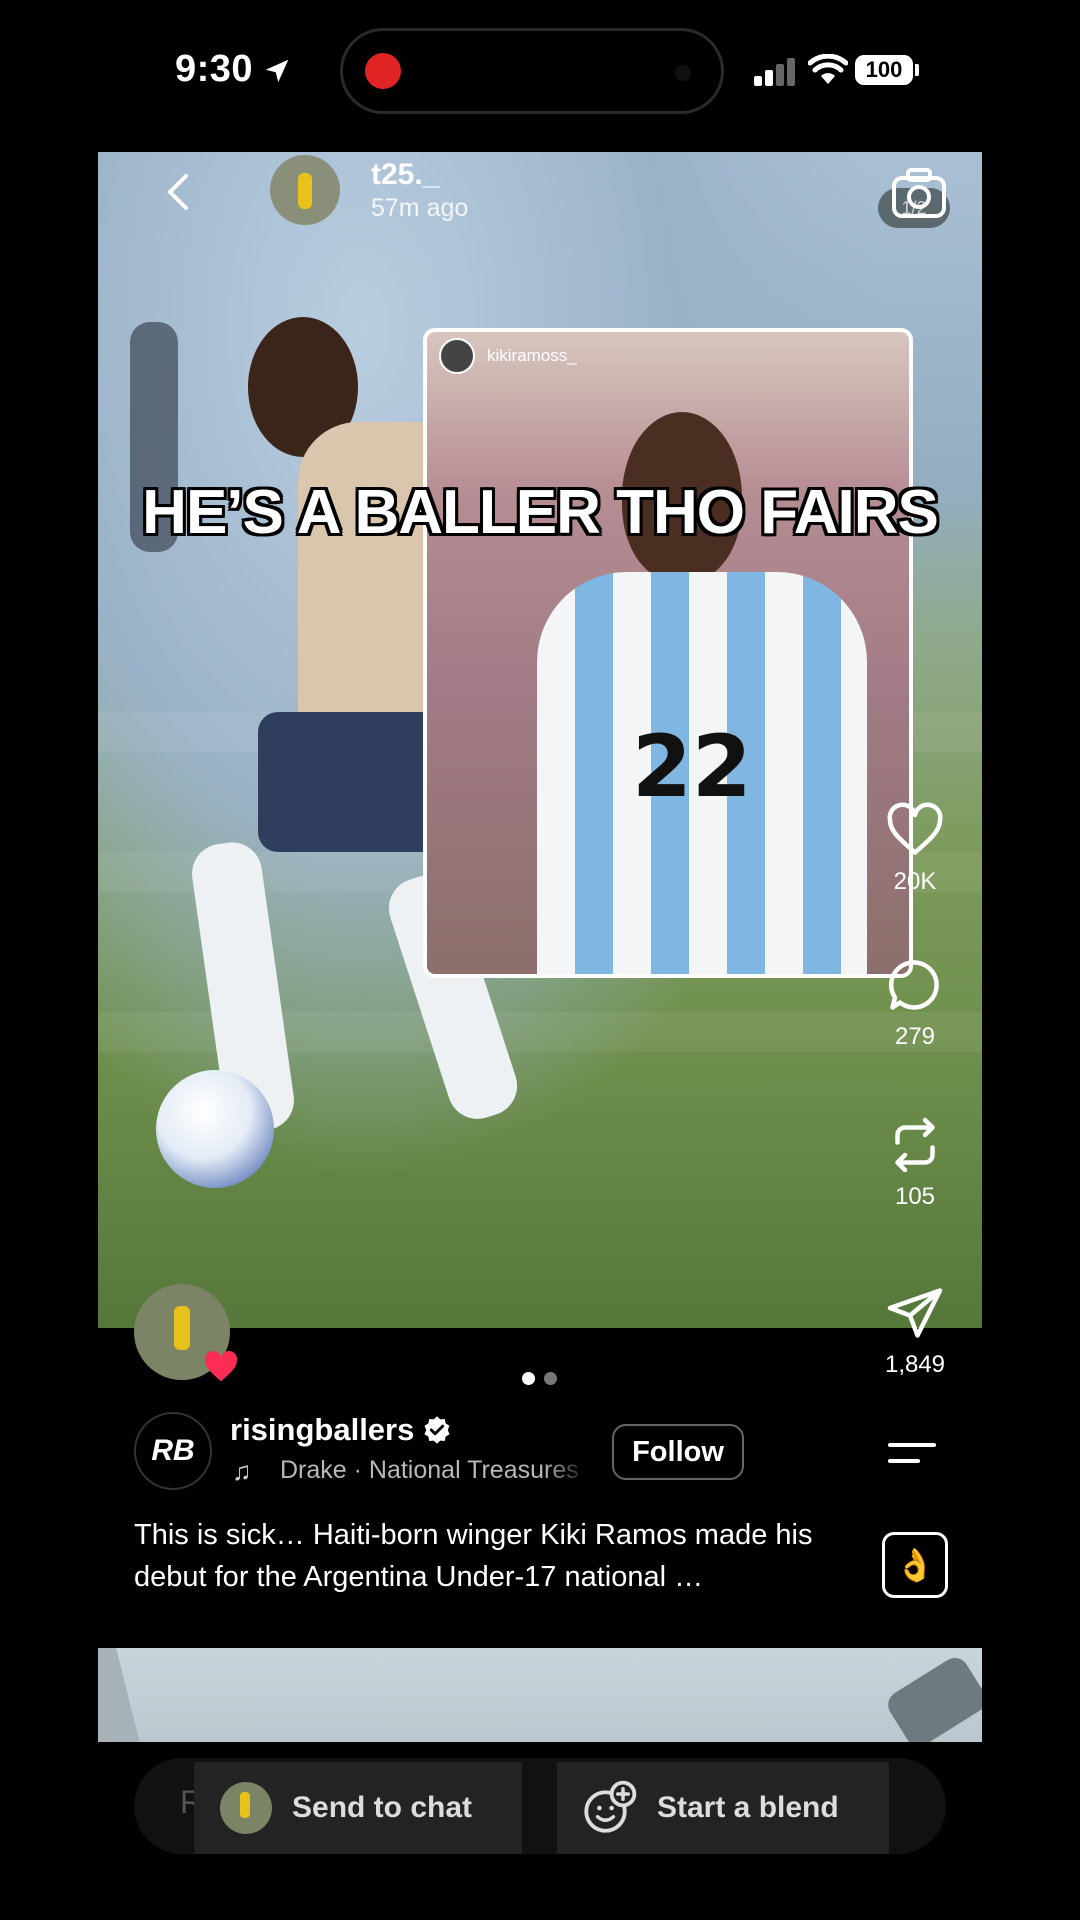 The height and width of the screenshot is (1920, 1080). What do you see at coordinates (382, 1807) in the screenshot?
I see `send-to-chat-label: Send to chat` at bounding box center [382, 1807].